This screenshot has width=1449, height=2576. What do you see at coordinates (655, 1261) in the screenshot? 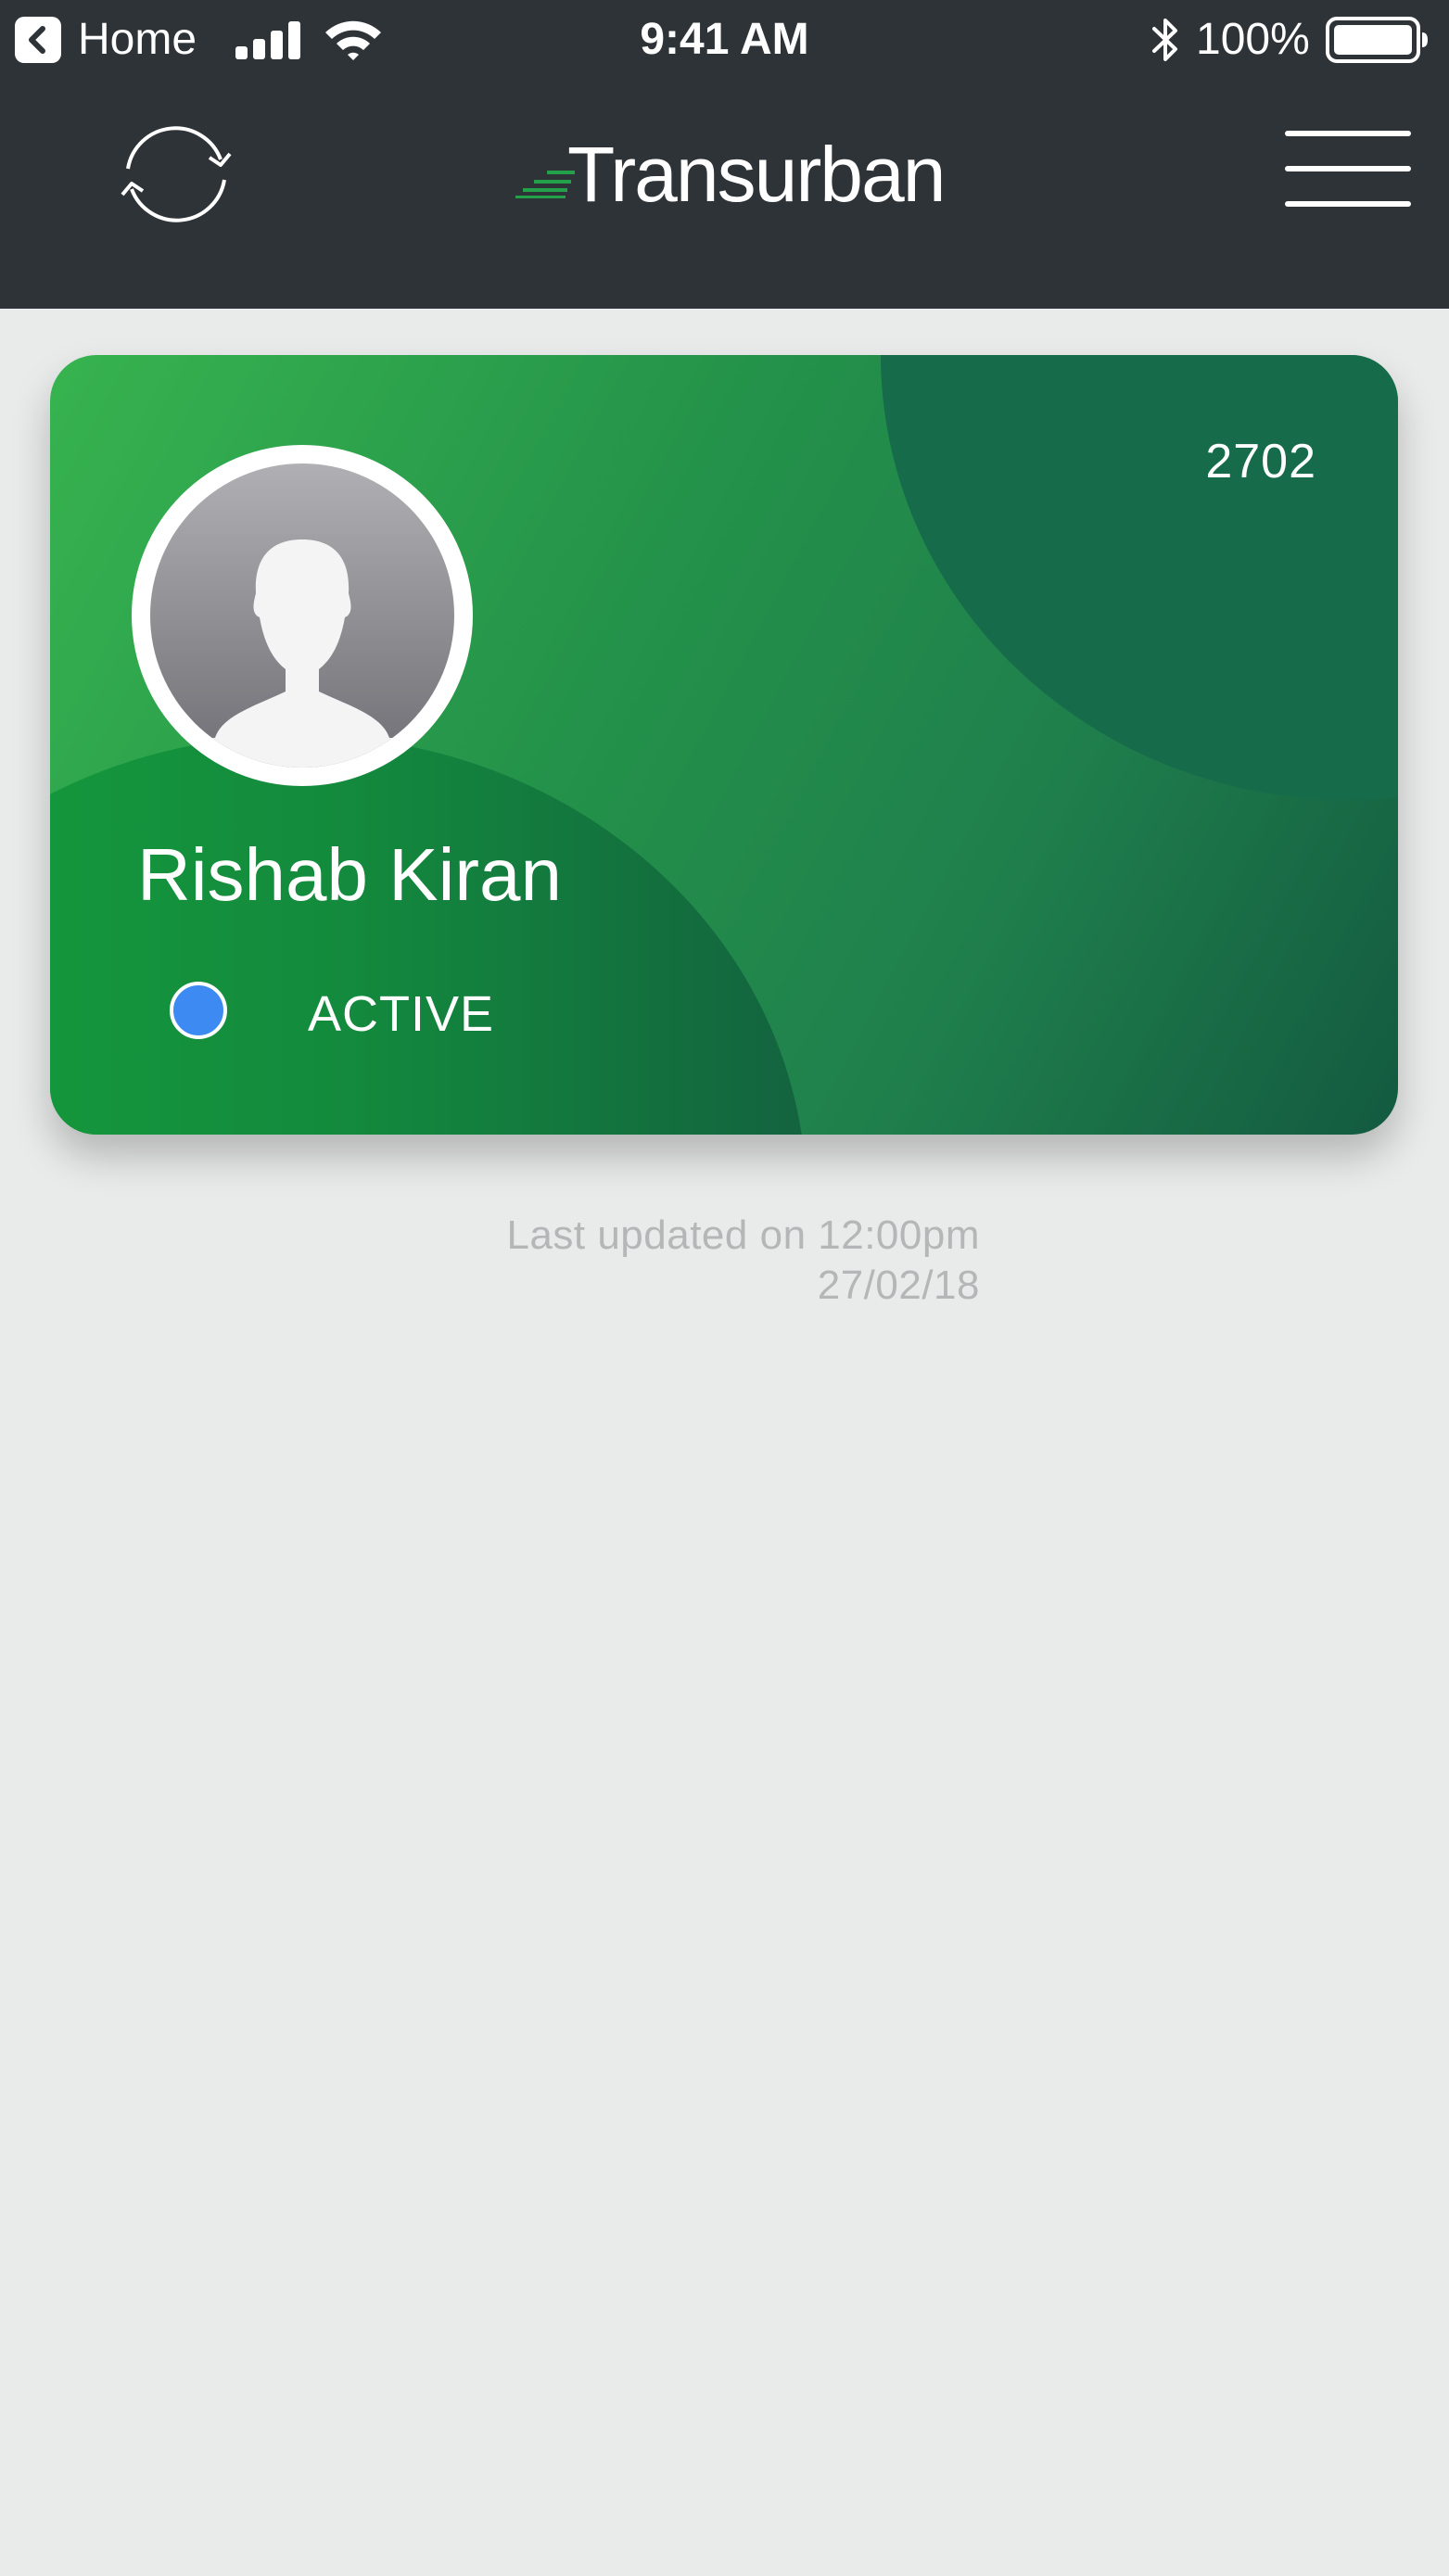
I see `last-updated-text: Last updated on 12:00pm 27/02/18` at bounding box center [655, 1261].